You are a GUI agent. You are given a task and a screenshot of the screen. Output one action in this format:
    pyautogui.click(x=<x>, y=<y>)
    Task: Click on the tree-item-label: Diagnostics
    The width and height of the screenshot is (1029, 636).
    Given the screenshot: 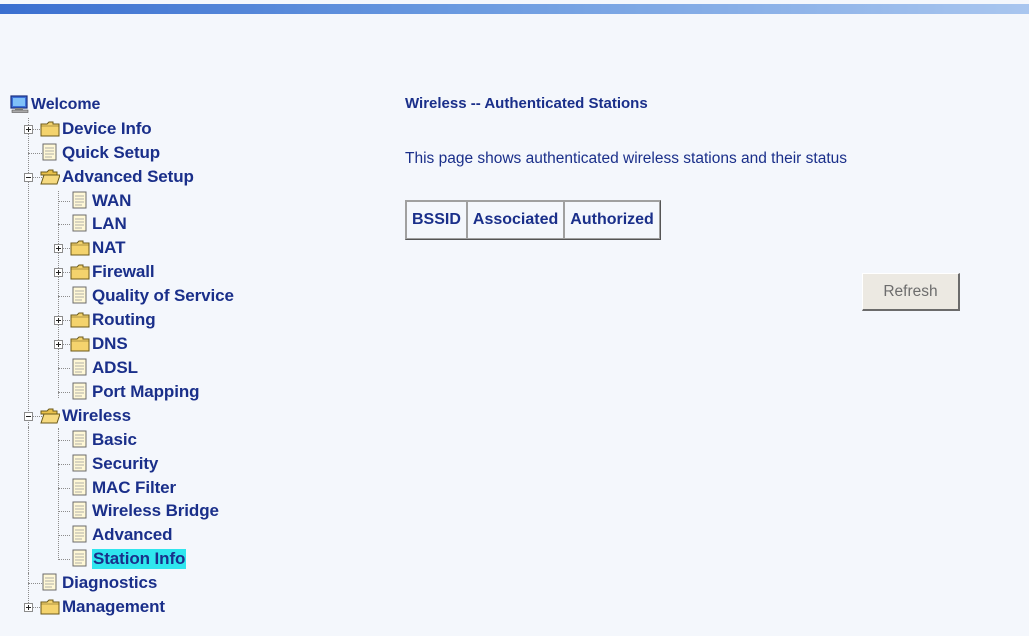 What is the action you would take?
    pyautogui.click(x=110, y=582)
    